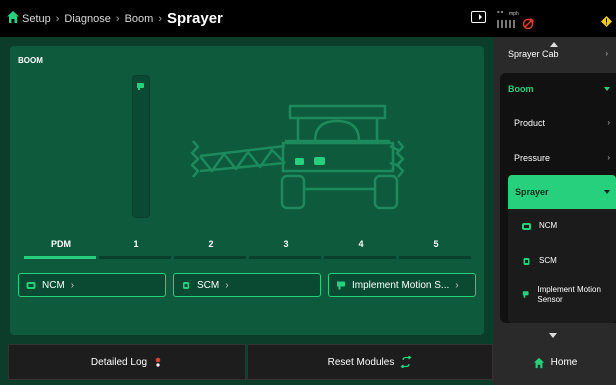 The height and width of the screenshot is (385, 616). What do you see at coordinates (36, 19) in the screenshot?
I see `breadcrumb-setup: Setup` at bounding box center [36, 19].